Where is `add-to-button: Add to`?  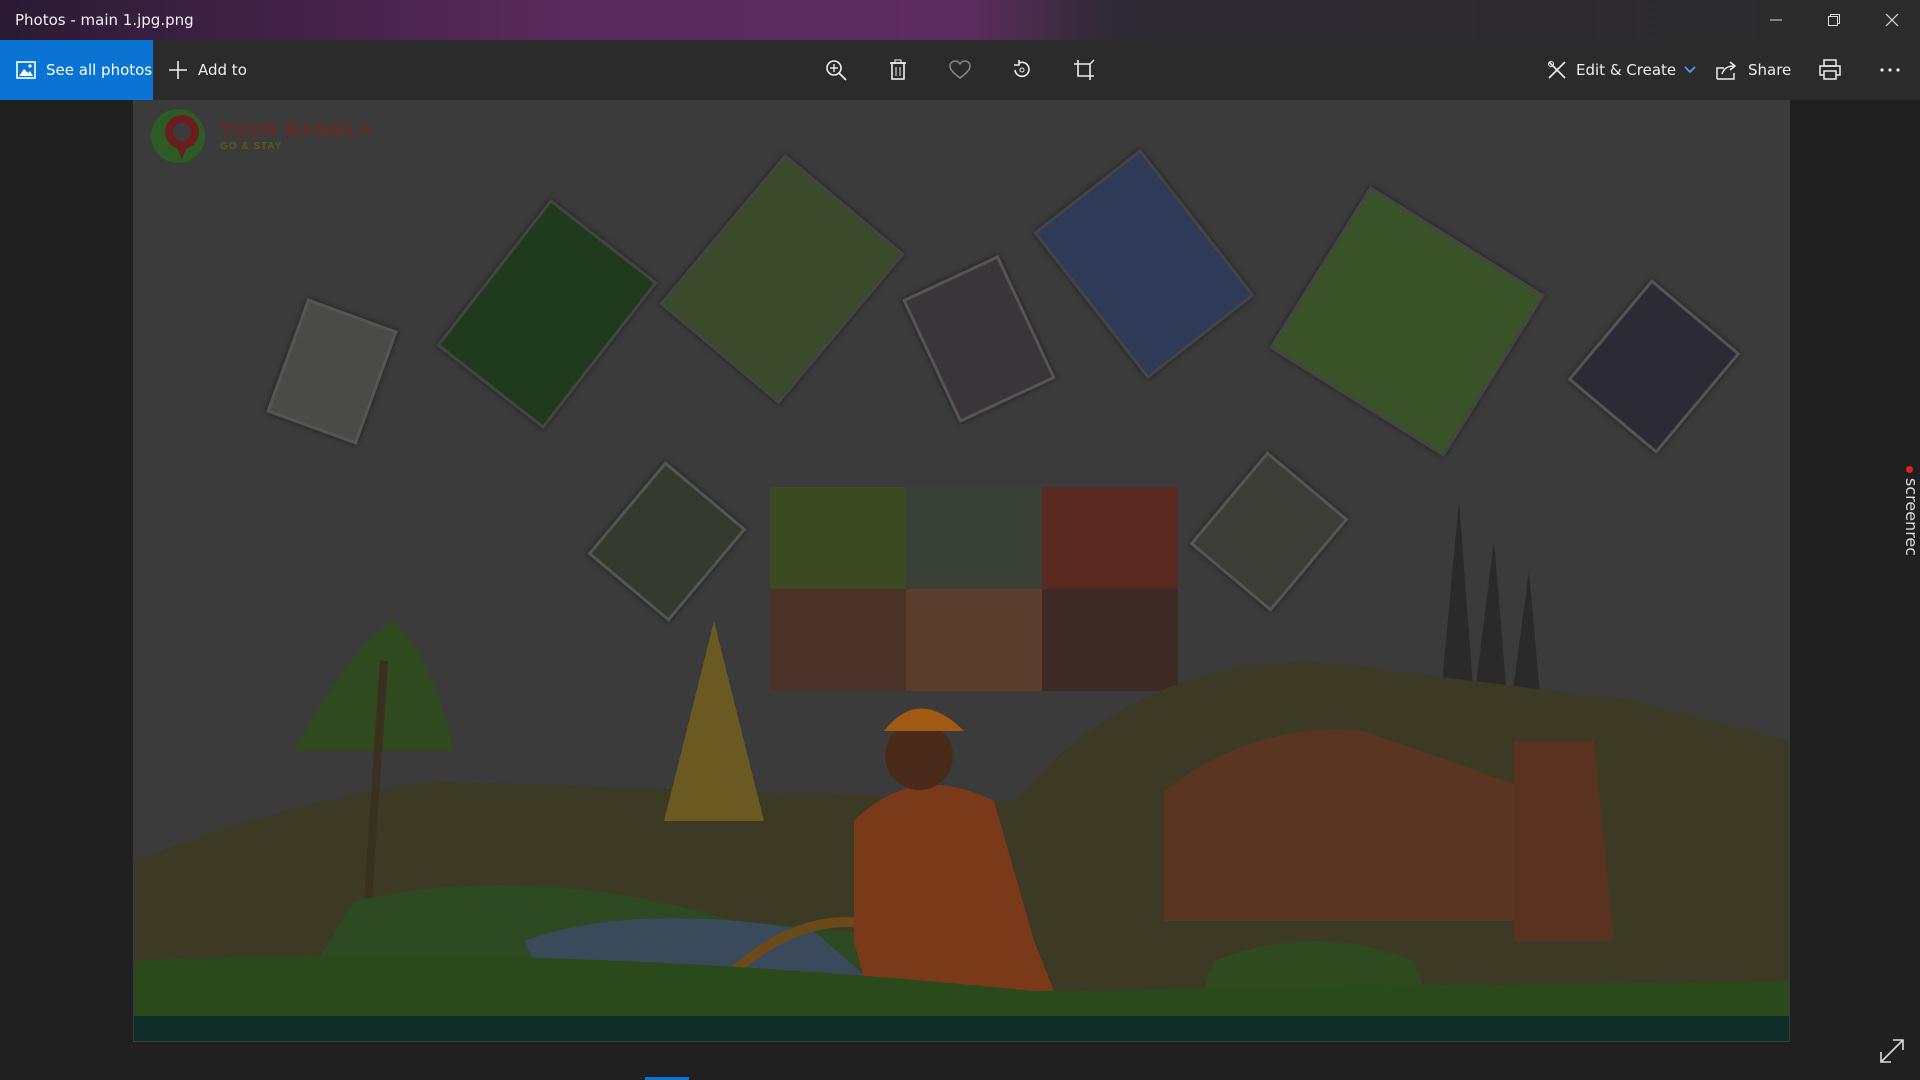 add-to-button: Add to is located at coordinates (207, 70).